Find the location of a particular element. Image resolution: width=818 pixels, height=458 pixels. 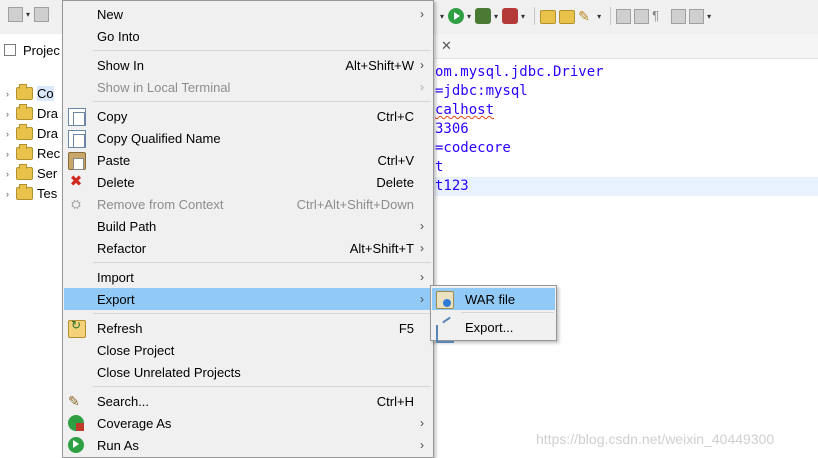

copy-icon is located at coordinates (77, 117).